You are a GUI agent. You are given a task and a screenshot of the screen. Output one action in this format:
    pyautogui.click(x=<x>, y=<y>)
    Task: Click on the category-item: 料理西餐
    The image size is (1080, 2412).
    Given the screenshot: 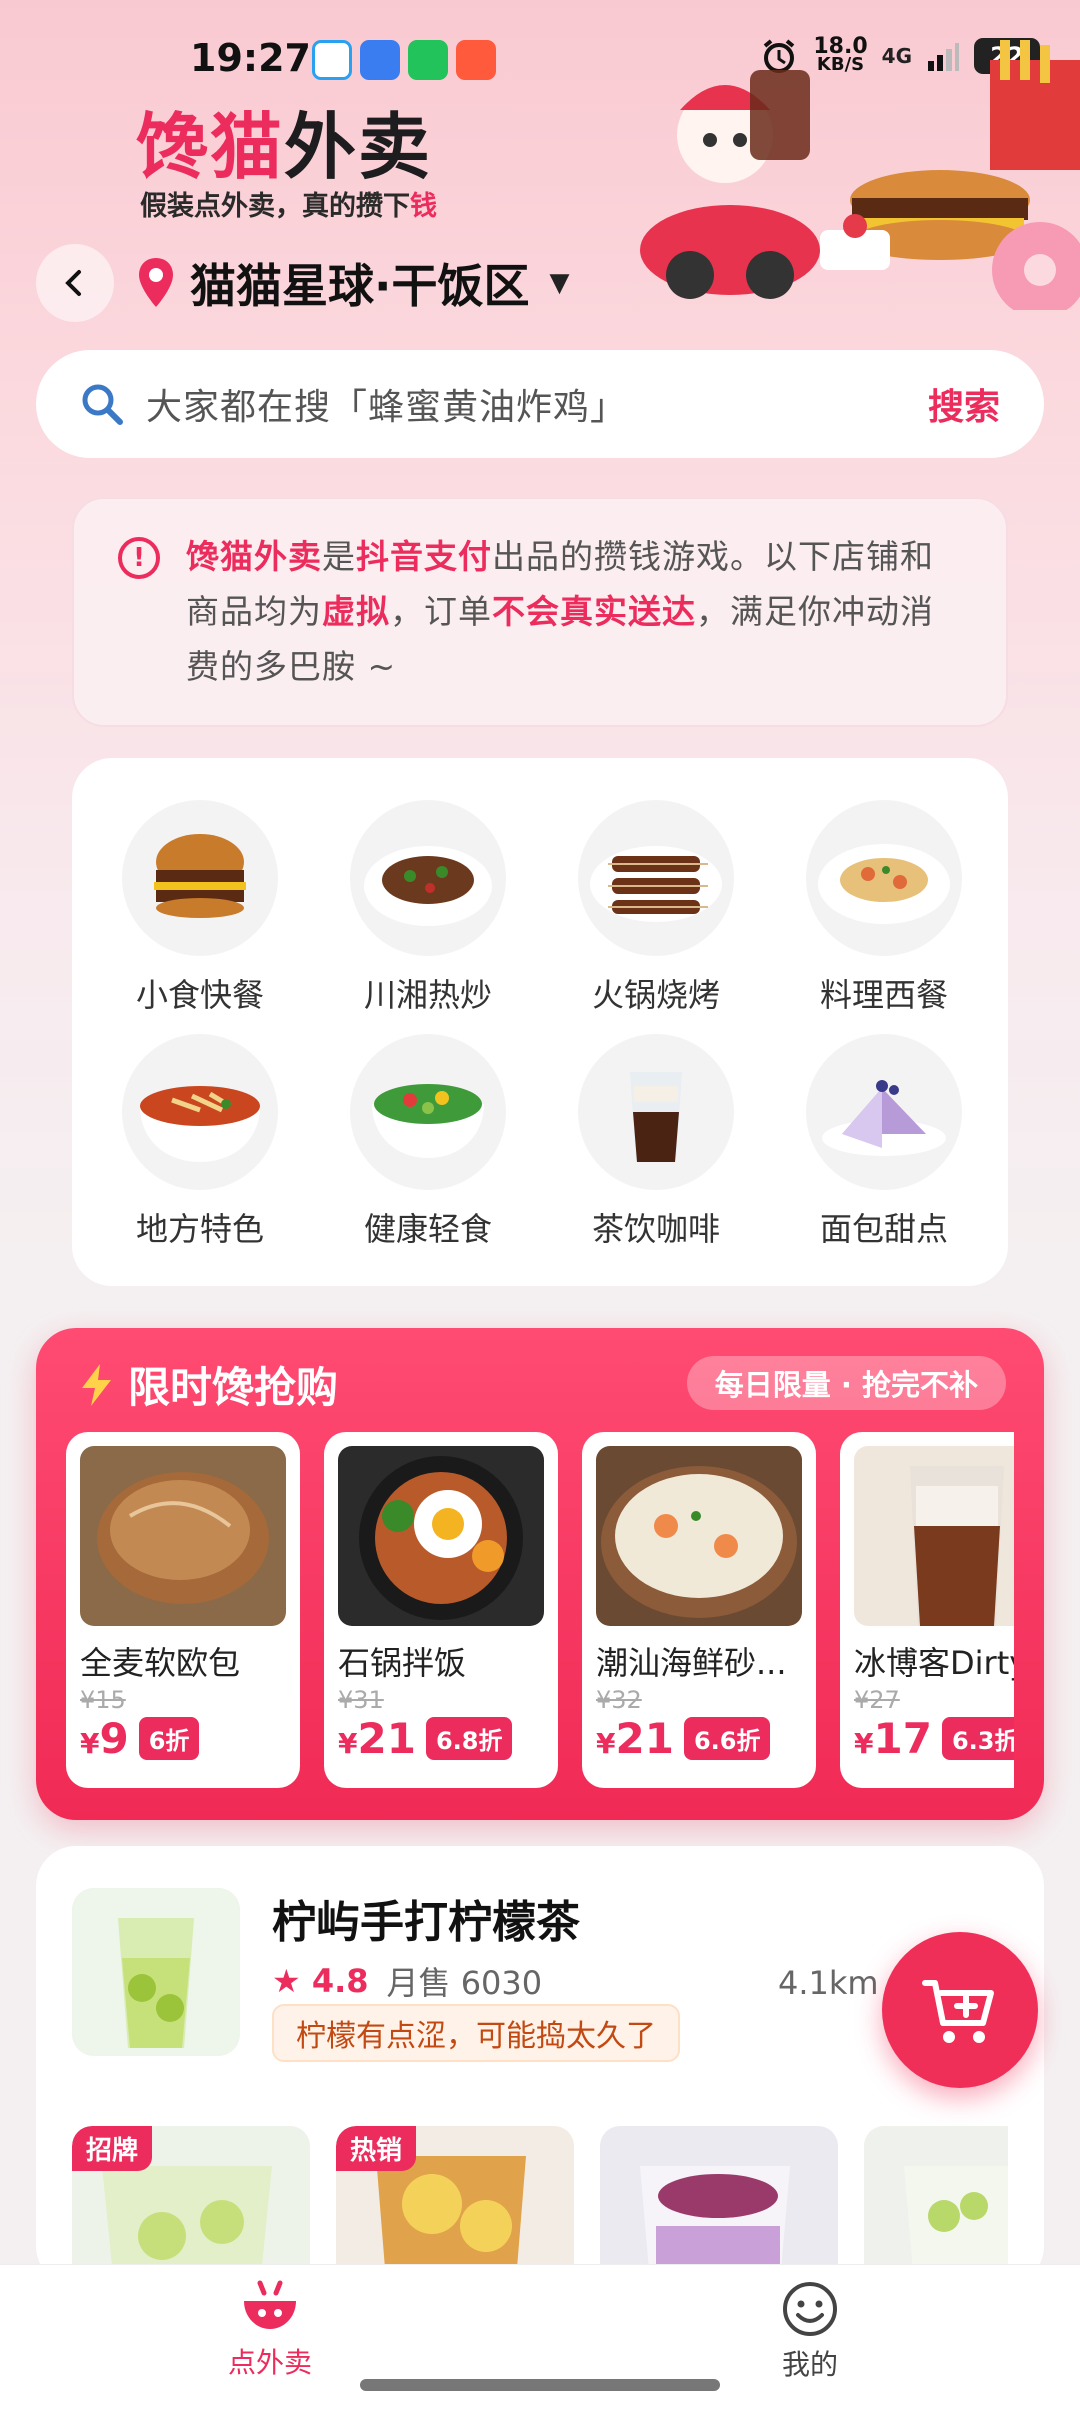 What is the action you would take?
    pyautogui.click(x=884, y=908)
    